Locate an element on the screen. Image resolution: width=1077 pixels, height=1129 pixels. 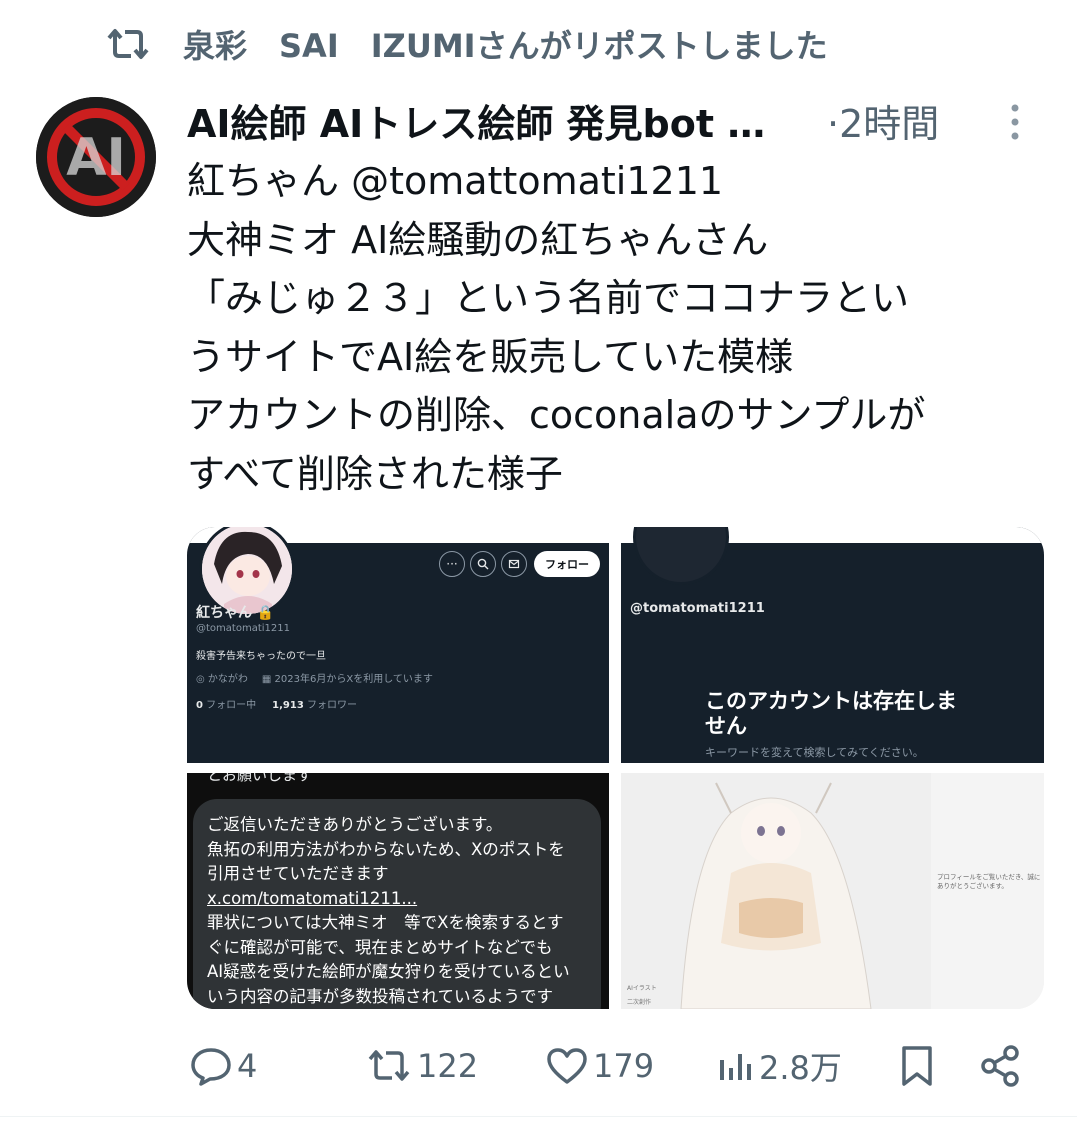
heart-icon is located at coordinates (567, 1066).